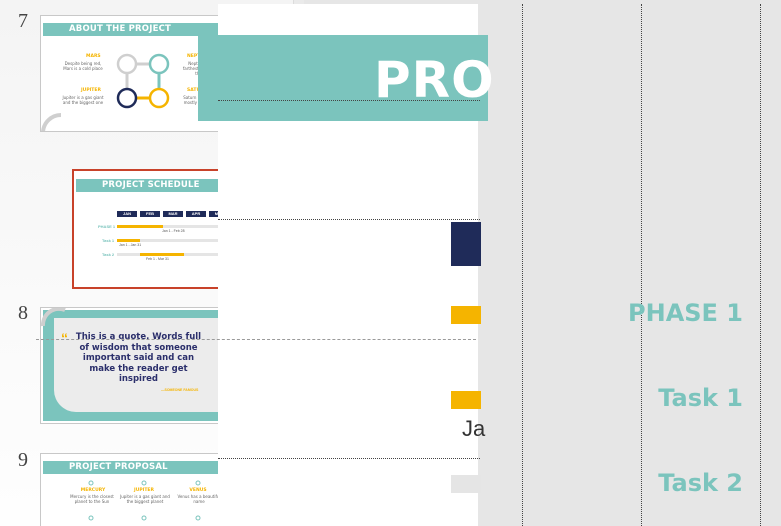 Image resolution: width=781 pixels, height=526 pixels. Describe the element at coordinates (93, 56) in the screenshot. I see `item-heading: MARS` at that location.